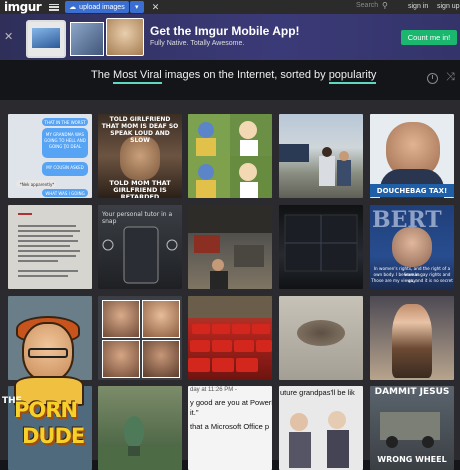  I want to click on count-me-in-button: Count me in!, so click(429, 37).